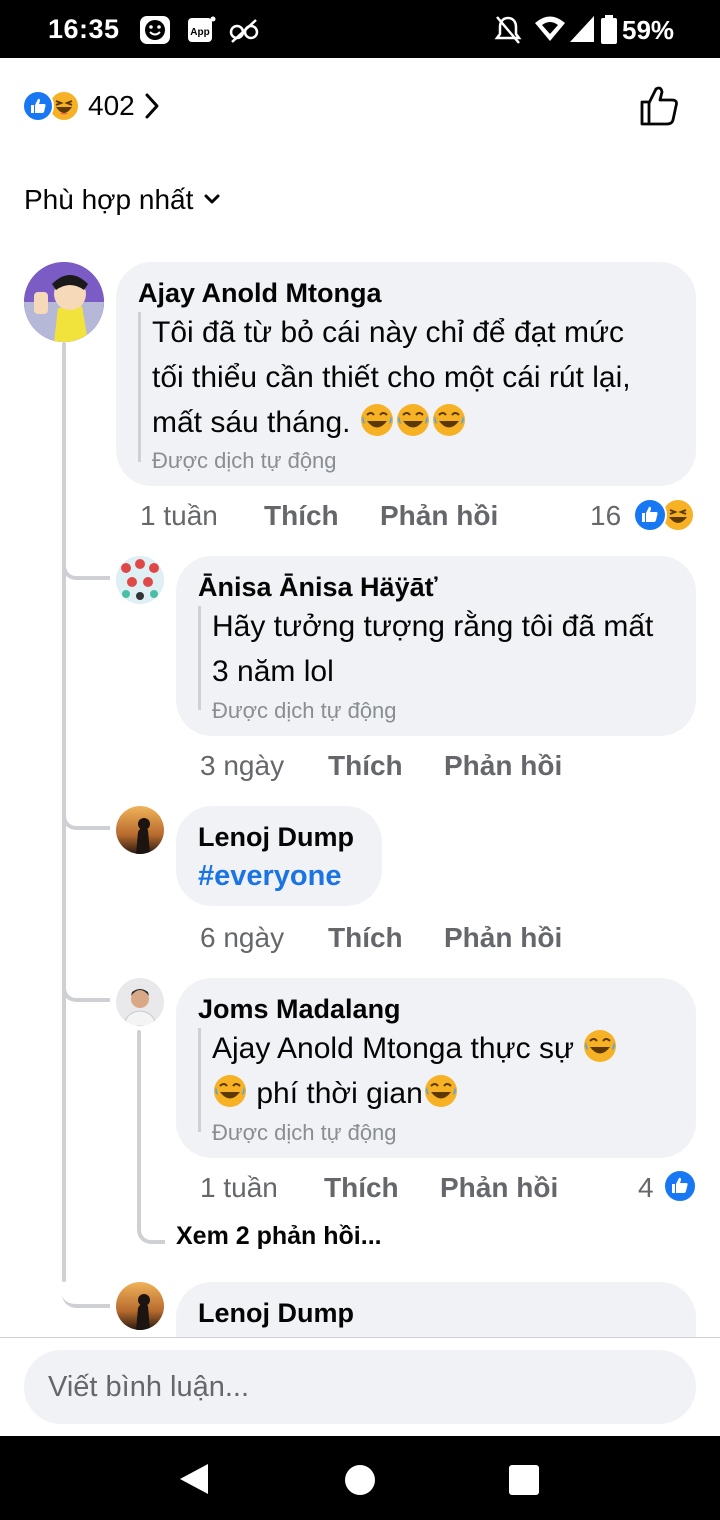 The image size is (720, 1520). I want to click on comment-bubble: Lenoj Dump #everyone, so click(279, 856).